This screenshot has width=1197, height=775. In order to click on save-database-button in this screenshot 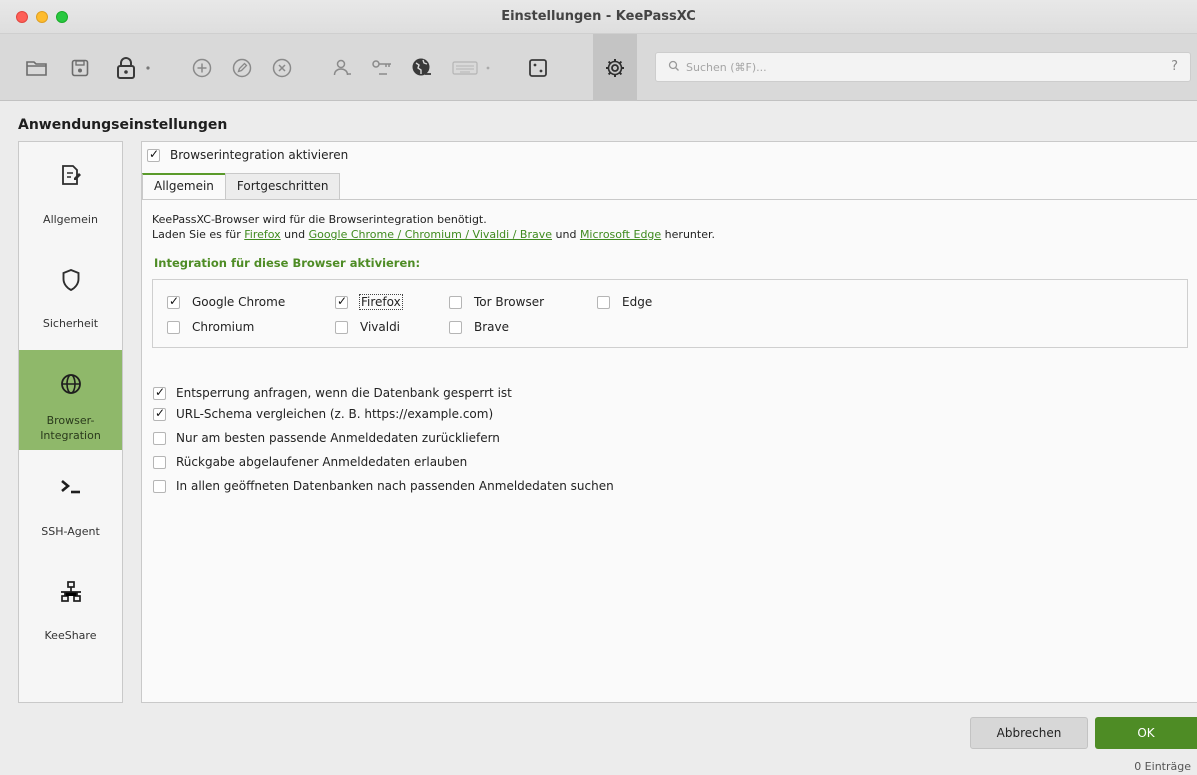, I will do `click(80, 67)`.